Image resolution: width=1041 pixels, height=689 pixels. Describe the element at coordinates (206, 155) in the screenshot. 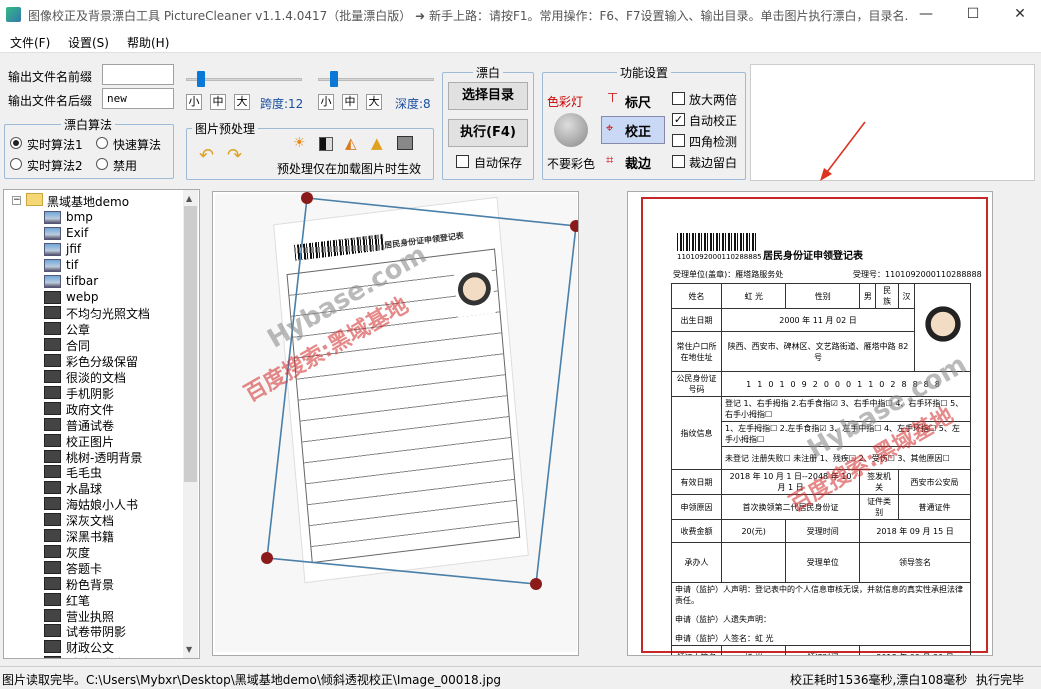

I see `undo-icon: ↶` at that location.